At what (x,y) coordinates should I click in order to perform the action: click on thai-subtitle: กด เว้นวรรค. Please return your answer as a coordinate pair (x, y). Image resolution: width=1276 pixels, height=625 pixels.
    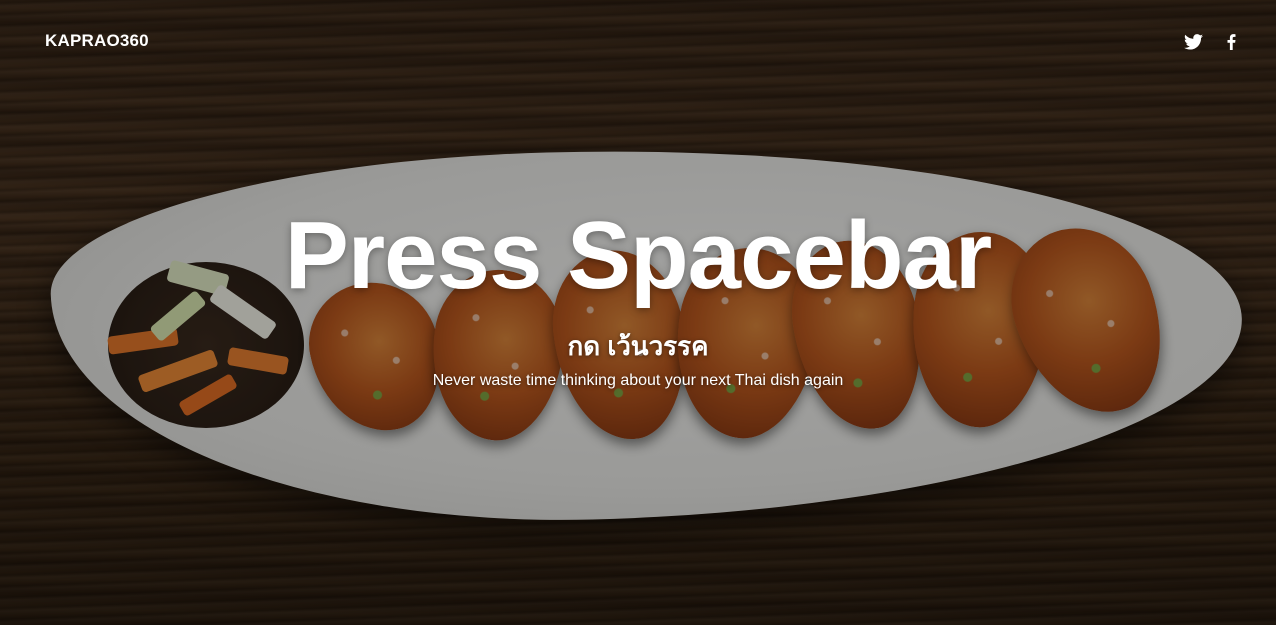
    Looking at the image, I should click on (638, 346).